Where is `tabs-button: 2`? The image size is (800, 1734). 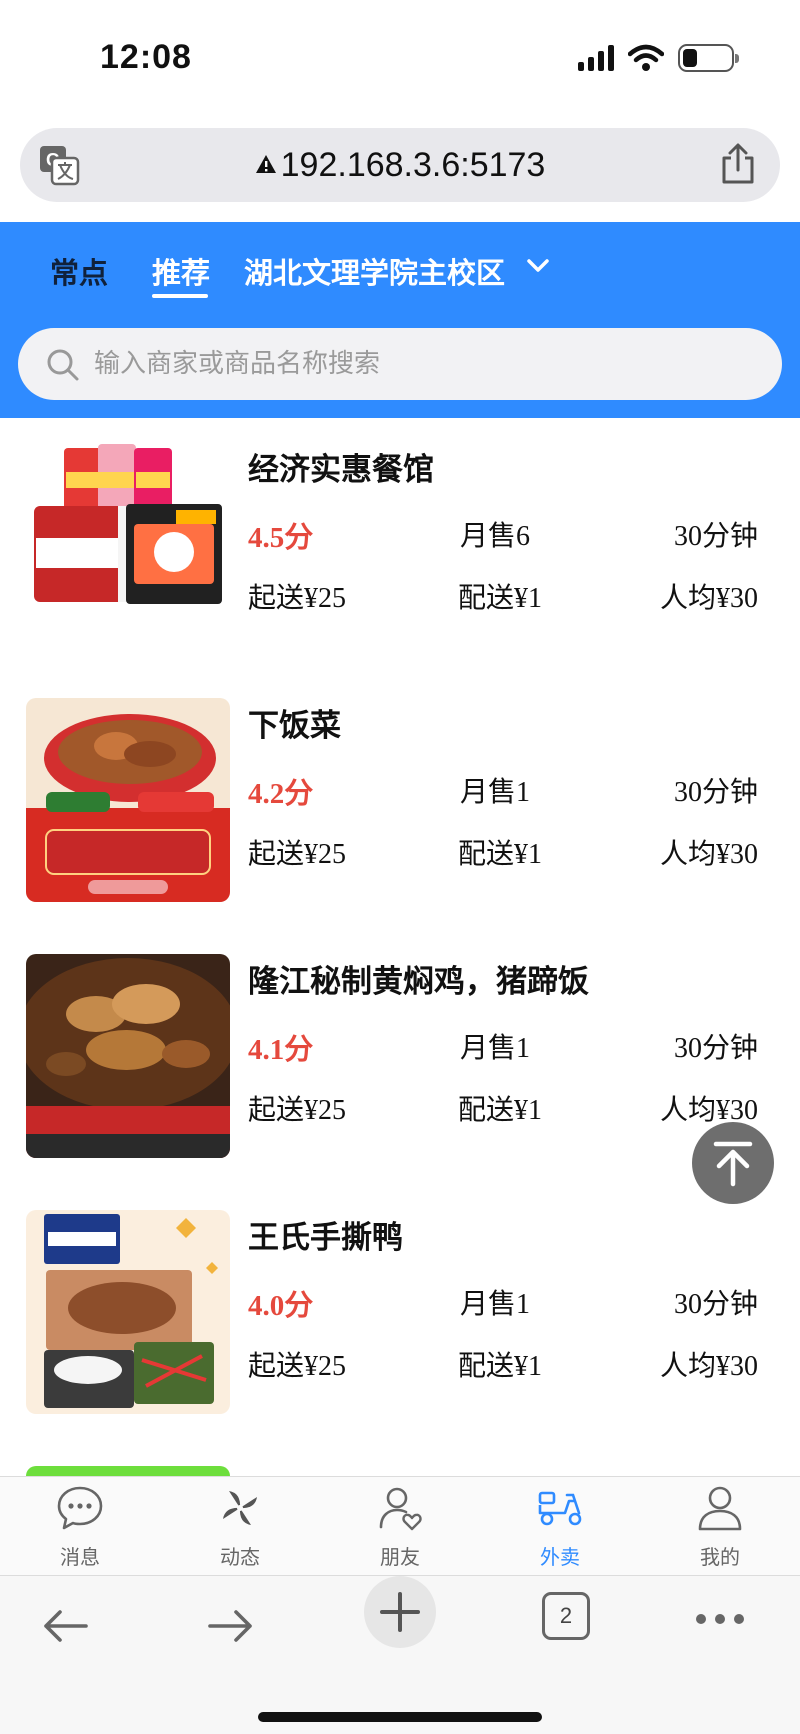 tabs-button: 2 is located at coordinates (566, 1616).